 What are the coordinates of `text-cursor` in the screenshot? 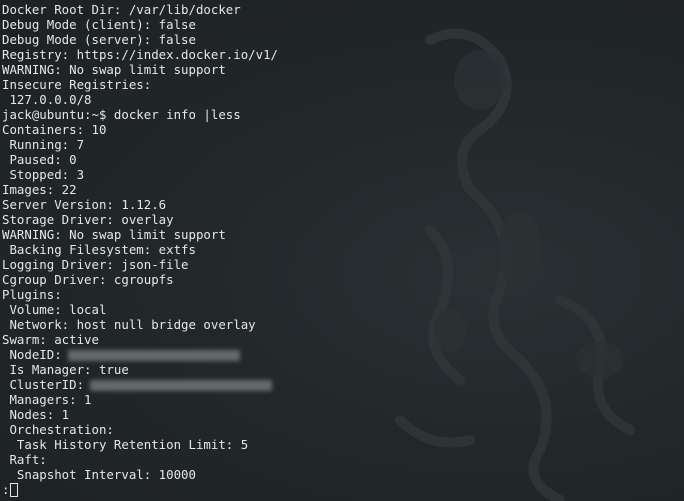 It's located at (14, 489).